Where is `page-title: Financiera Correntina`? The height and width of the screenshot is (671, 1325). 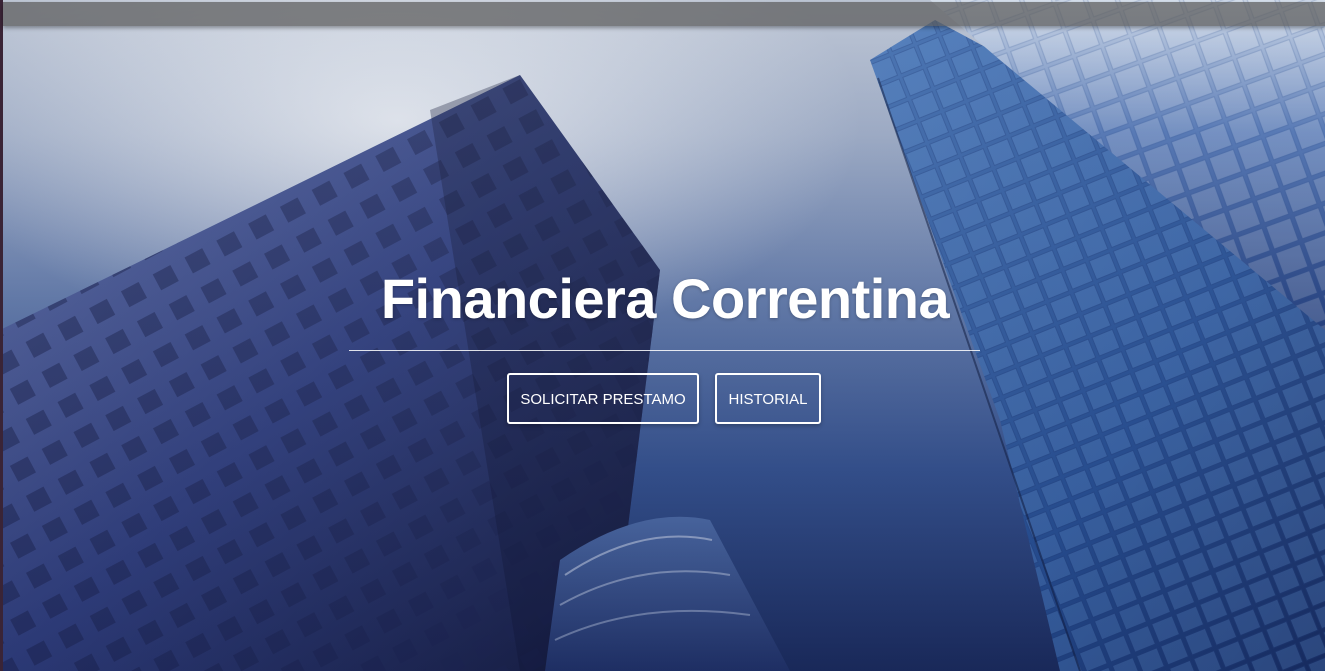 page-title: Financiera Correntina is located at coordinates (665, 298).